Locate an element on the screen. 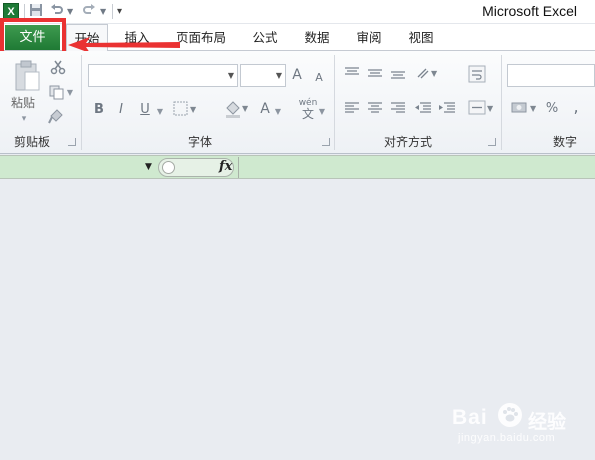 This screenshot has width=595, height=460. paste-label: 粘贴 is located at coordinates (23, 102).